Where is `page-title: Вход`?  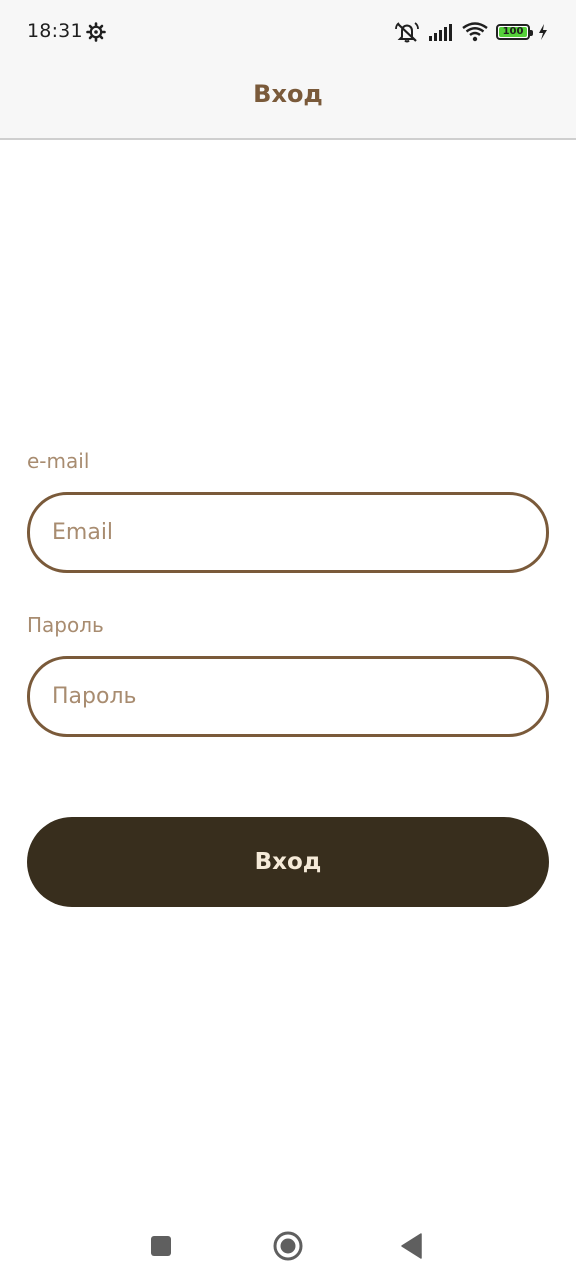
page-title: Вход is located at coordinates (288, 94).